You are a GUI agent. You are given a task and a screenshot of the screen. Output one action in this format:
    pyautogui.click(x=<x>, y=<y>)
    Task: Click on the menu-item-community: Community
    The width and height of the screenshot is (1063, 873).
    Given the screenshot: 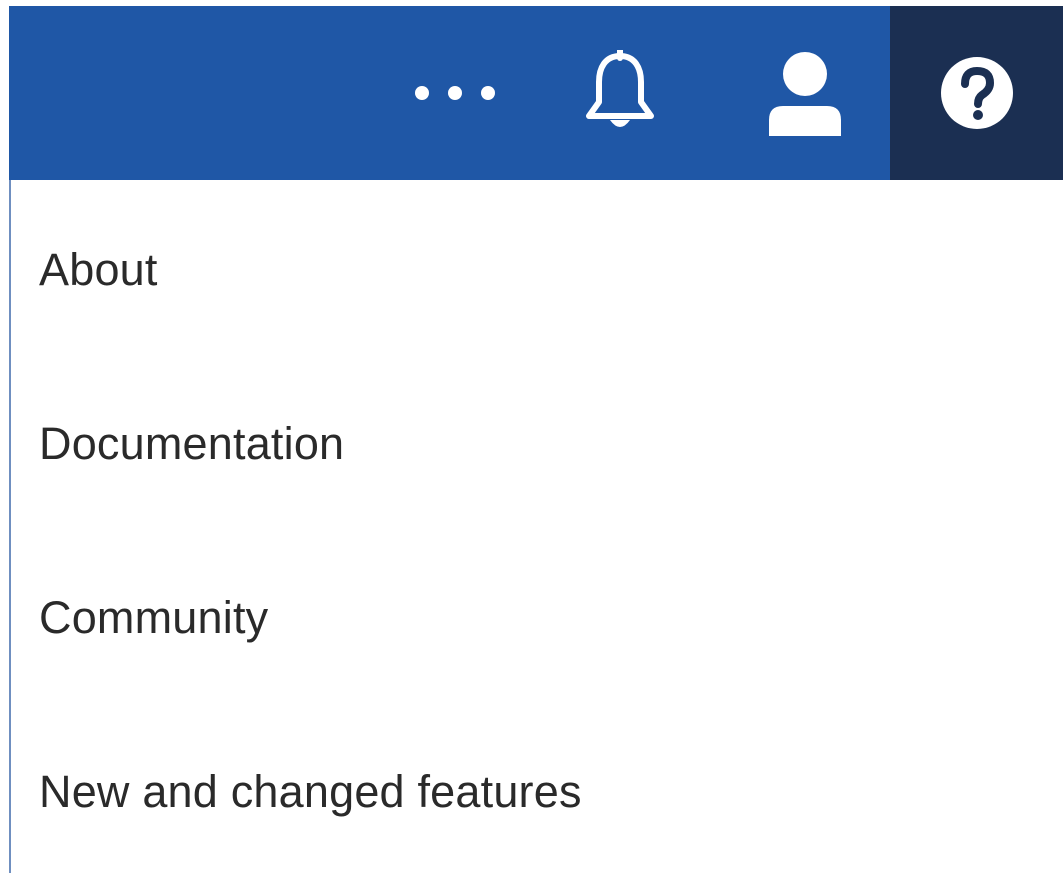 What is the action you would take?
    pyautogui.click(x=153, y=618)
    